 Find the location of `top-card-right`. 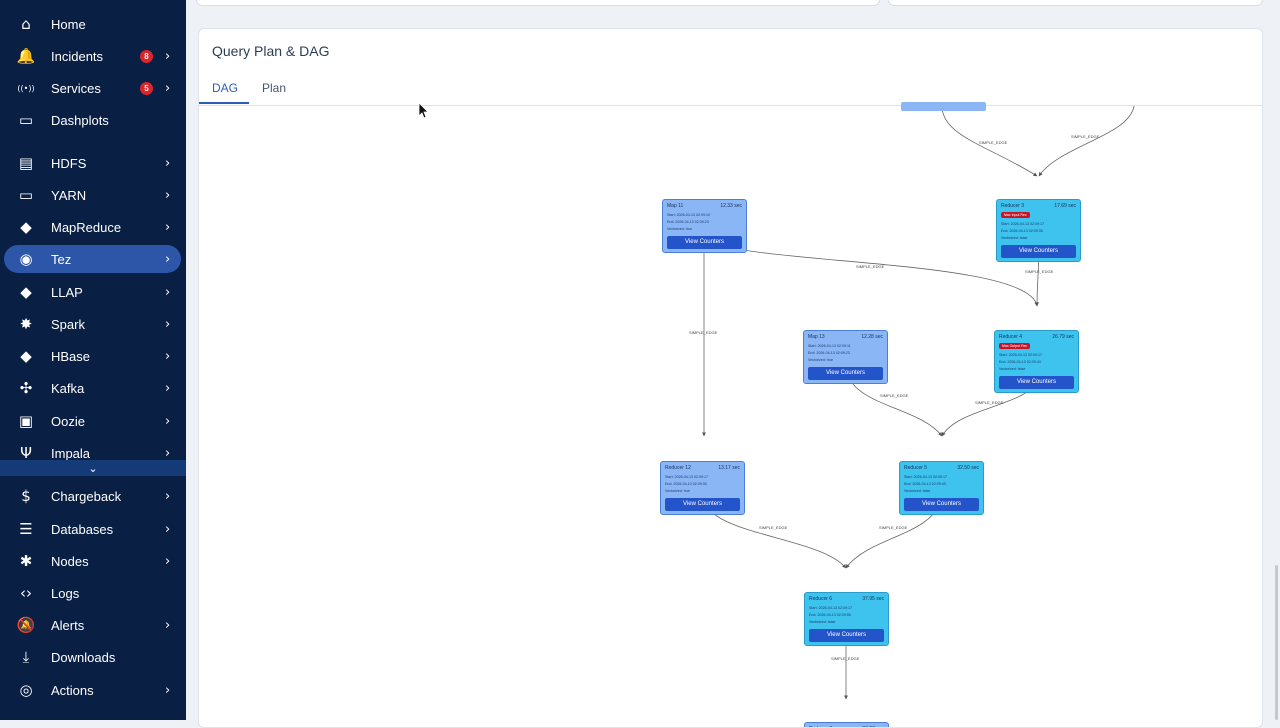

top-card-right is located at coordinates (1075, 3).